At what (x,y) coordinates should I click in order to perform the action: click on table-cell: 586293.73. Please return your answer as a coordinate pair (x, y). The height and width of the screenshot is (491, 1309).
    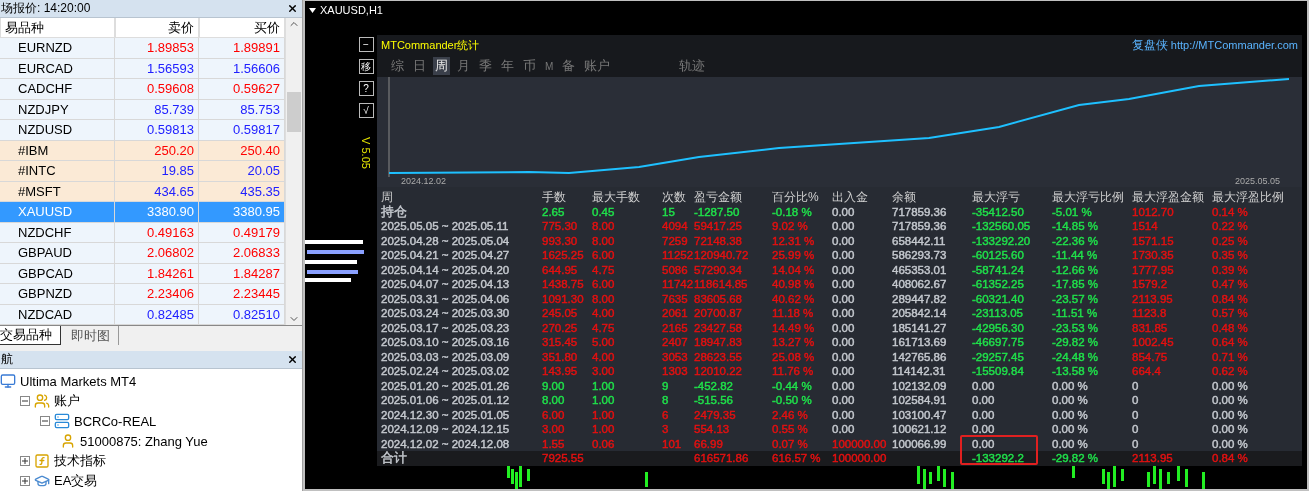
    Looking at the image, I should click on (919, 255).